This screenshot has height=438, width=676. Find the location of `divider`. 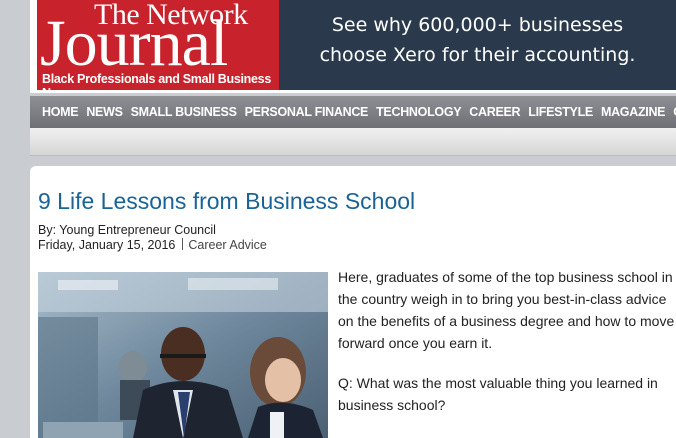

divider is located at coordinates (183, 244).